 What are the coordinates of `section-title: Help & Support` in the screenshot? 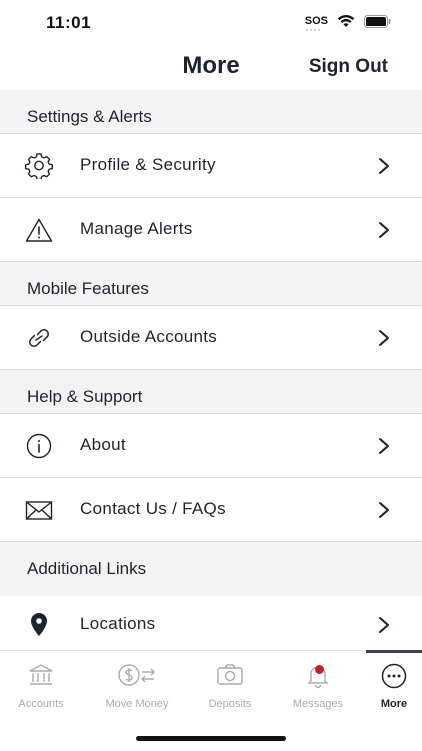 It's located at (85, 396).